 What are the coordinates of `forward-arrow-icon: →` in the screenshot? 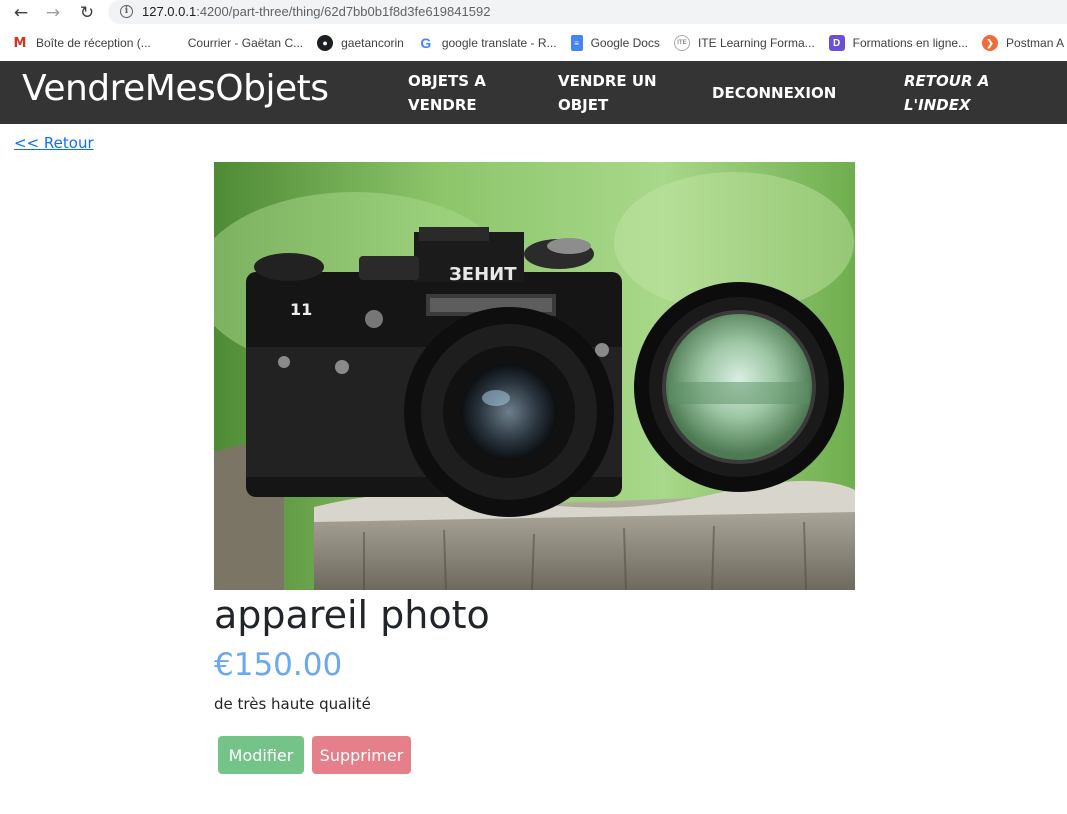 It's located at (53, 13).